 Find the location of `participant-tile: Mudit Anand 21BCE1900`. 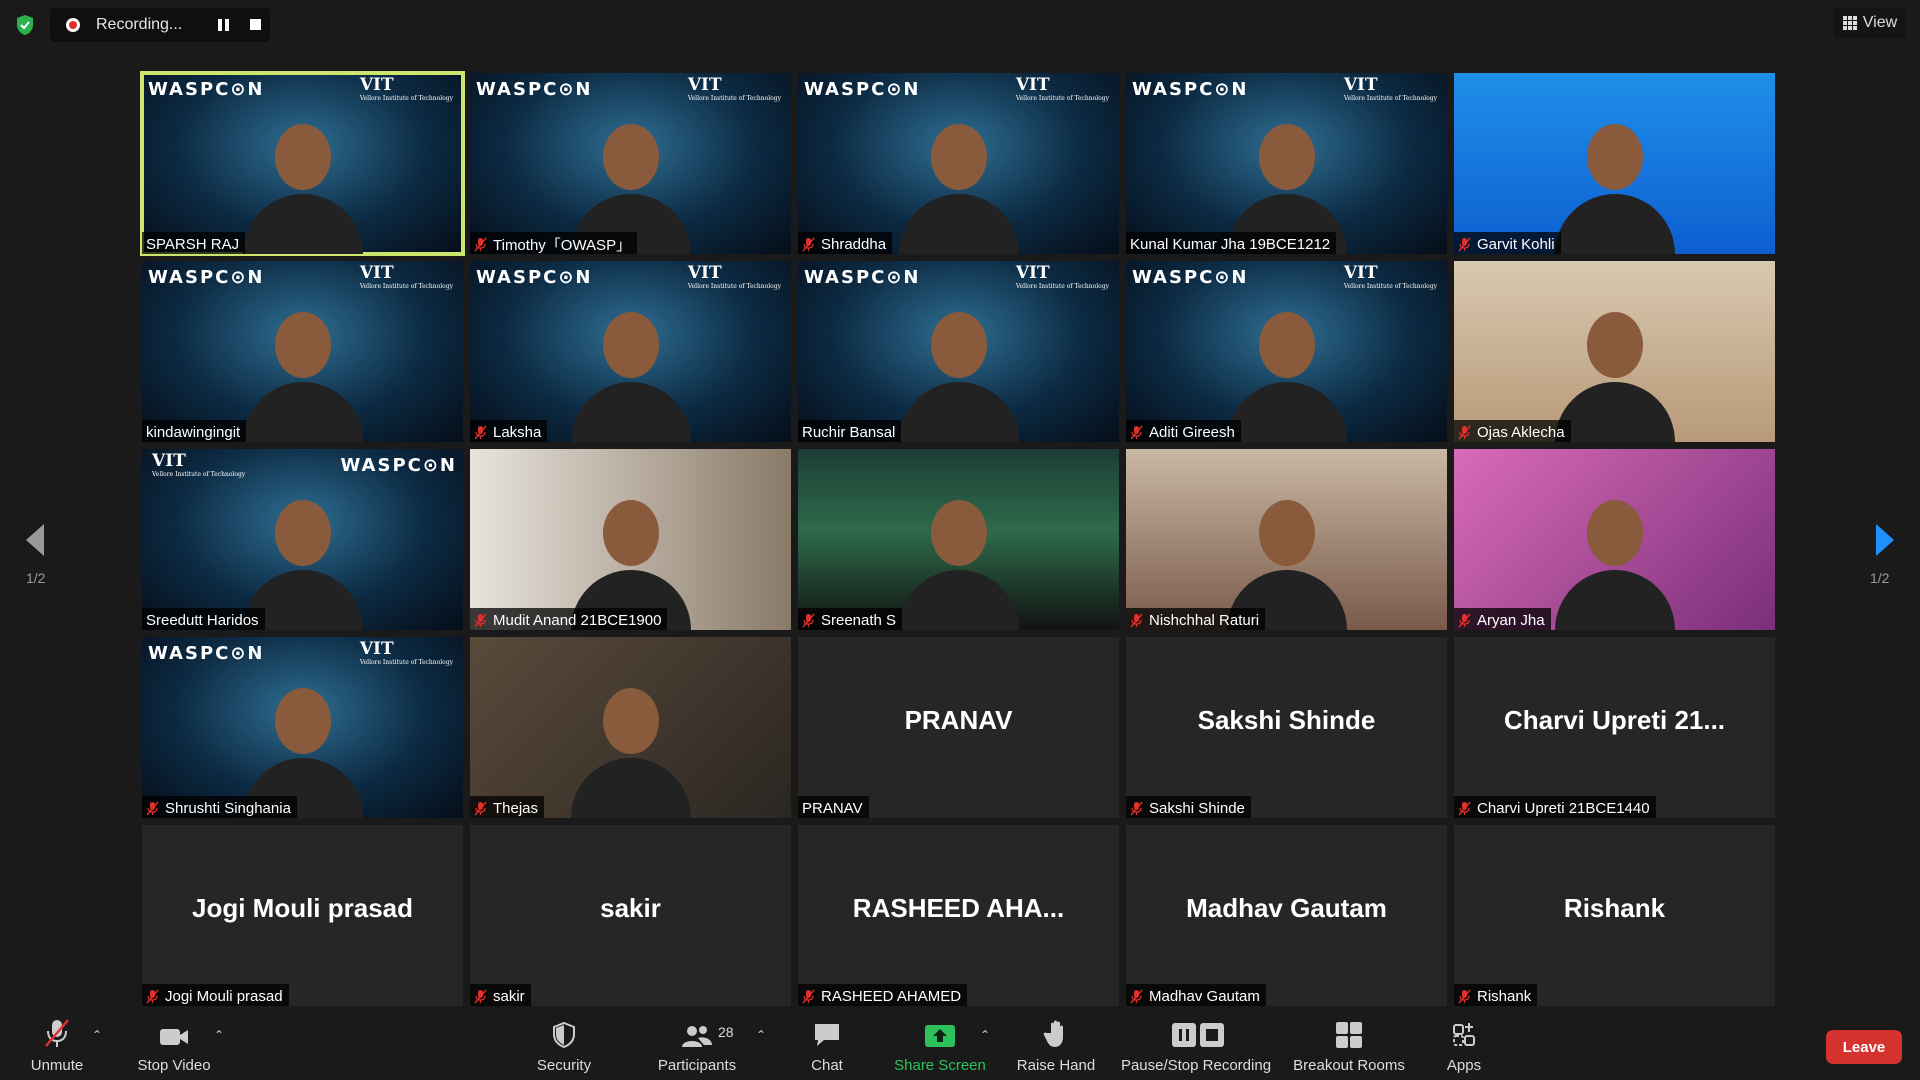

participant-tile: Mudit Anand 21BCE1900 is located at coordinates (630, 539).